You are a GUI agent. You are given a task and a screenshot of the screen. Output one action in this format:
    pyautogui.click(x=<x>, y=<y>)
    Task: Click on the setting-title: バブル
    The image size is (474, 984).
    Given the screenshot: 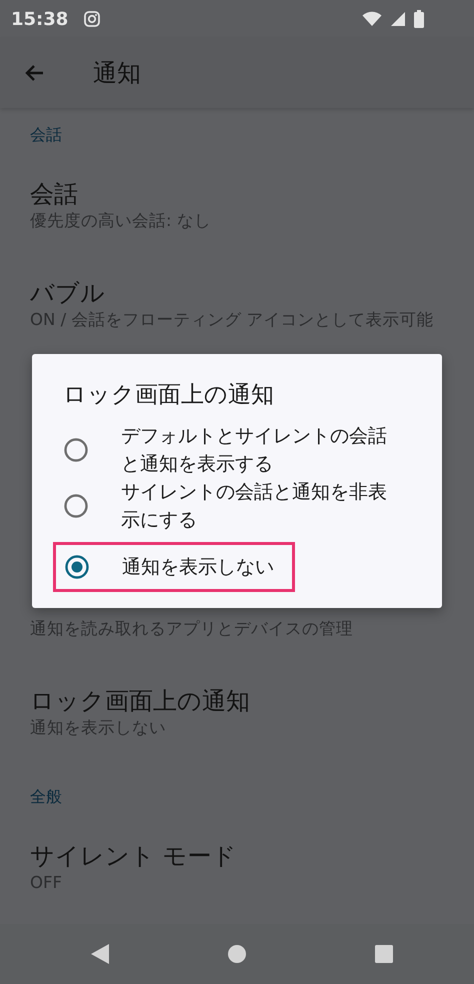 What is the action you would take?
    pyautogui.click(x=237, y=293)
    